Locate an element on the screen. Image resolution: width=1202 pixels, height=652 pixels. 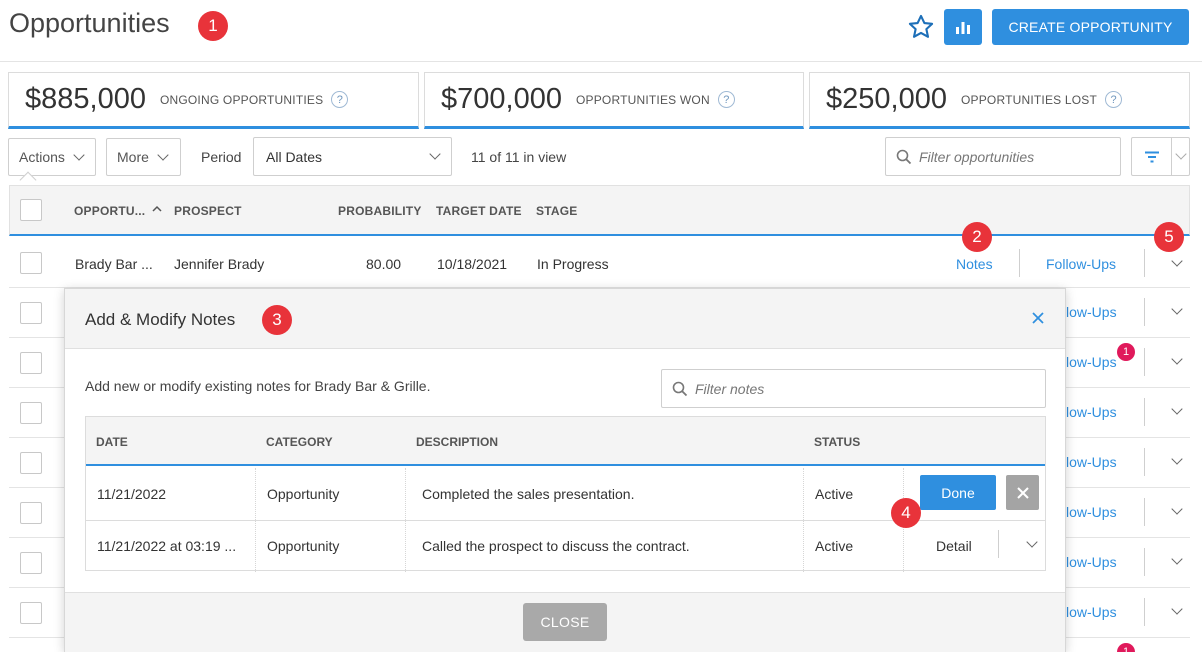
column-stage: STAGE is located at coordinates (556, 211).